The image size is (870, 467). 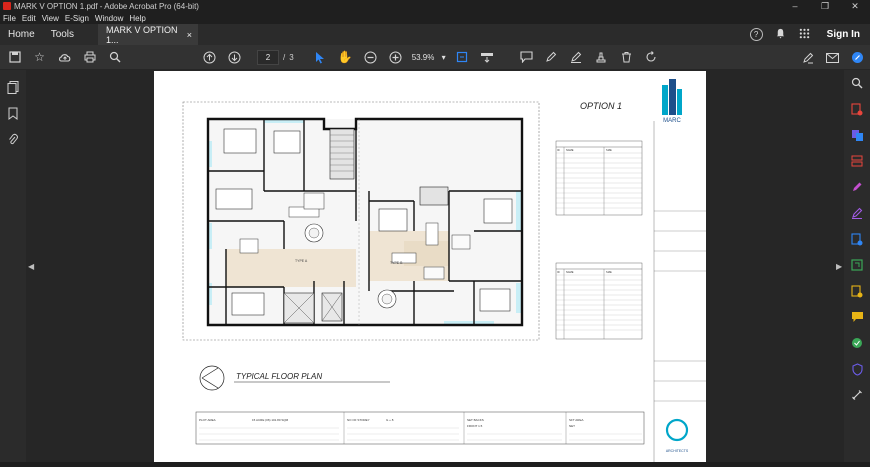 I want to click on header-right-controls: ? Sign In, so click(x=807, y=34).